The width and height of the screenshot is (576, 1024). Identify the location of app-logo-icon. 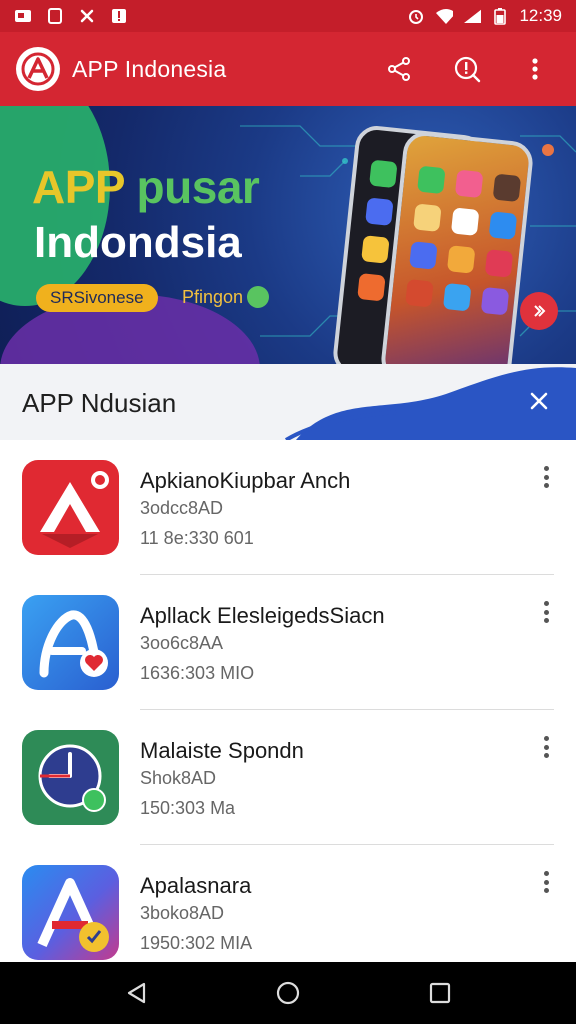
(38, 69).